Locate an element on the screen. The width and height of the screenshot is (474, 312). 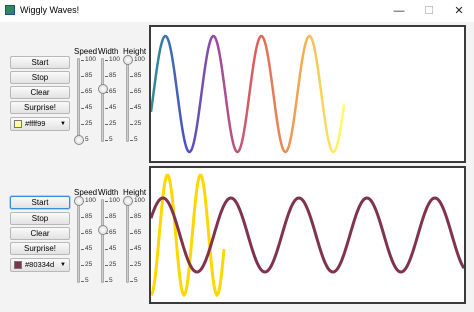
color-picker: #ffff99 ▼ is located at coordinates (40, 124).